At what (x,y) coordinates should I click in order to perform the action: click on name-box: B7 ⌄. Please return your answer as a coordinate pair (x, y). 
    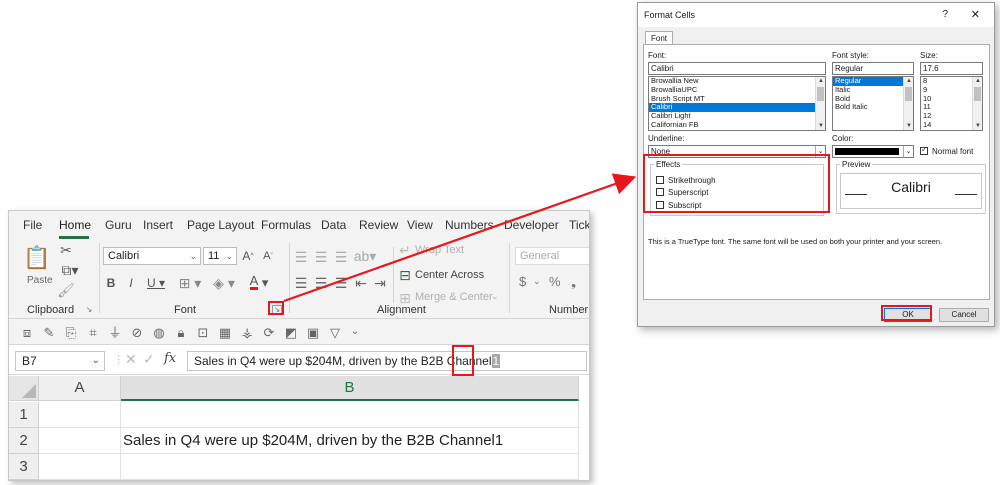
    Looking at the image, I should click on (60, 361).